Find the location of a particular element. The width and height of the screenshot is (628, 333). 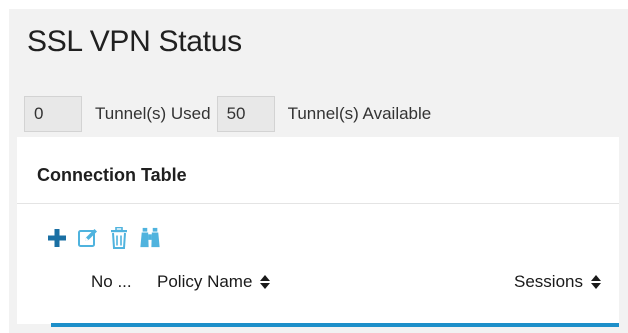

trash-icon is located at coordinates (119, 238).